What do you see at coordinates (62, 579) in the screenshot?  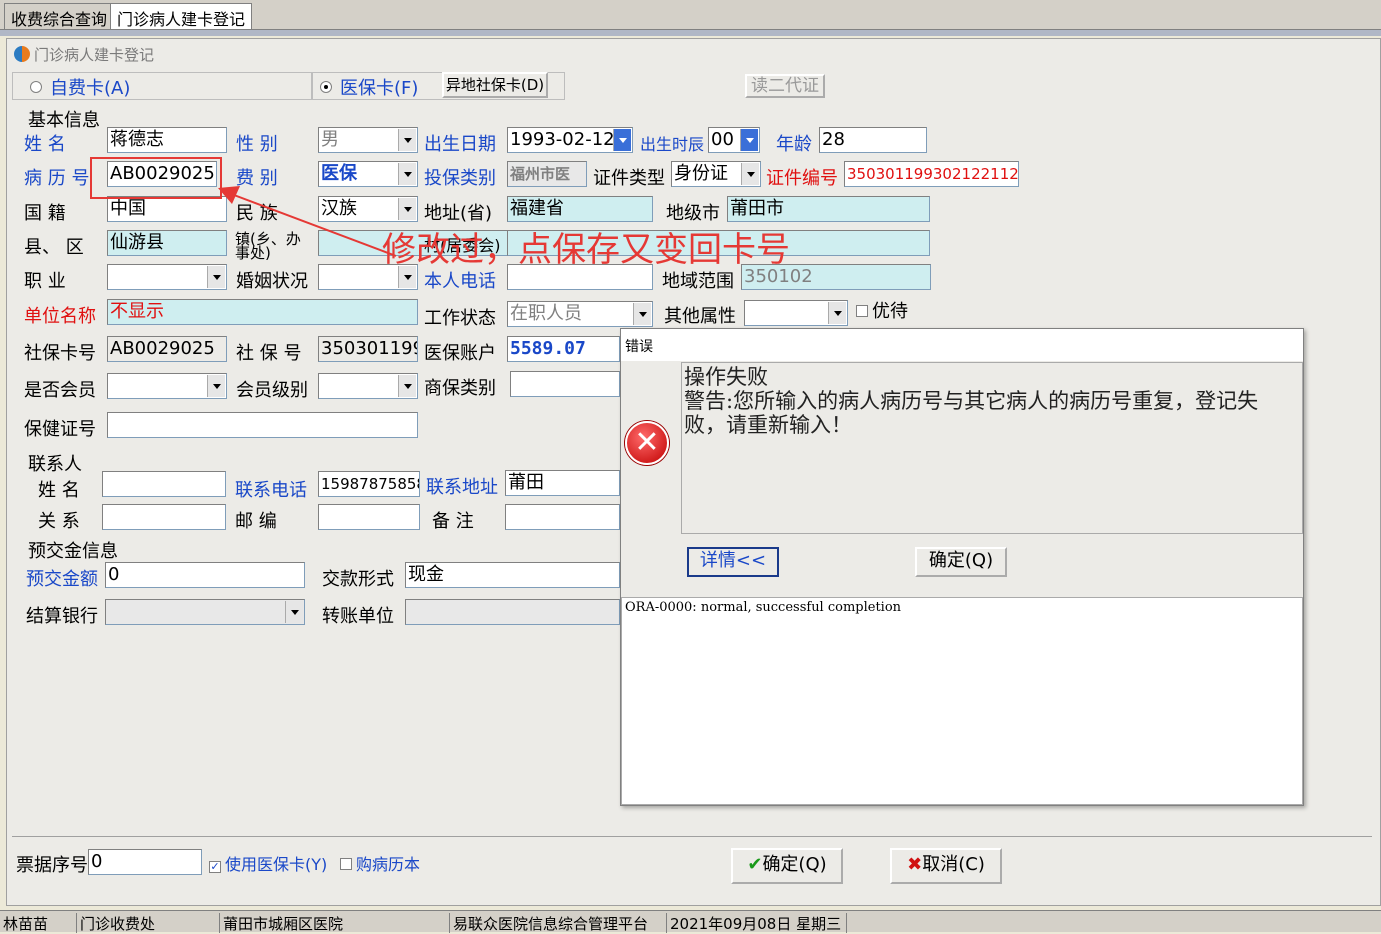 I see `deposit-amount-label: 预交金额` at bounding box center [62, 579].